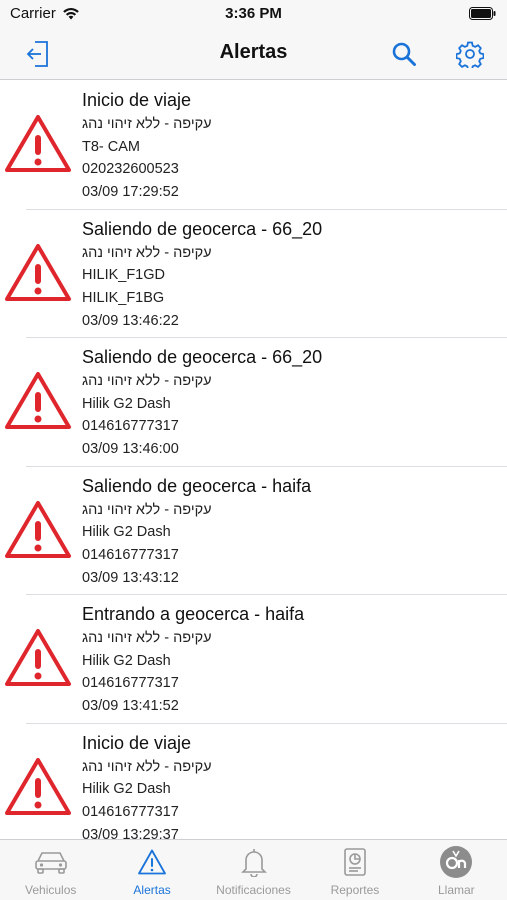  I want to click on gear-icon, so click(470, 54).